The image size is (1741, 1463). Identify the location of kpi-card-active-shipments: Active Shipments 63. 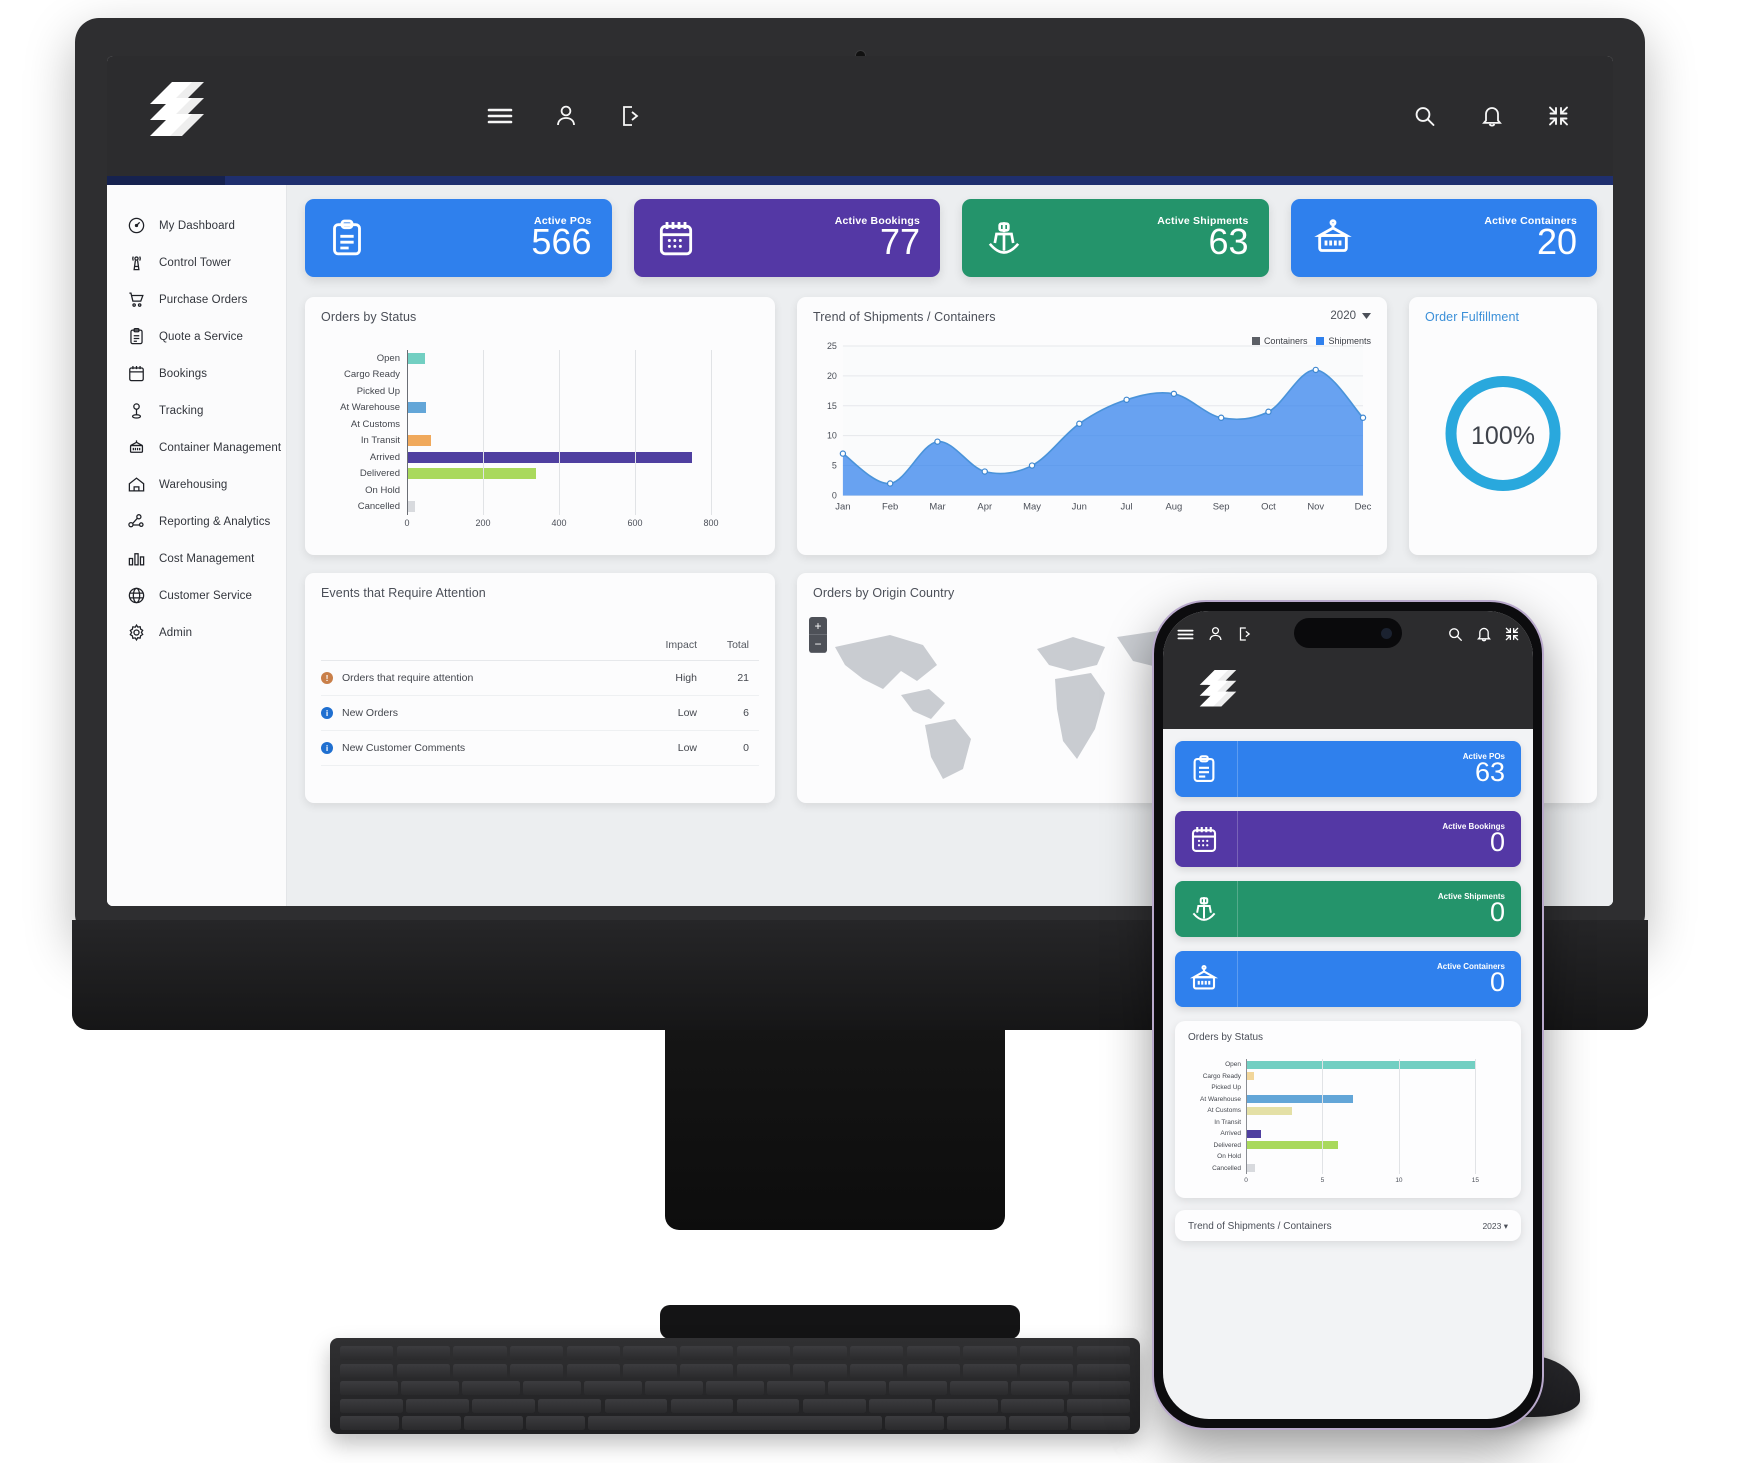
(1115, 238).